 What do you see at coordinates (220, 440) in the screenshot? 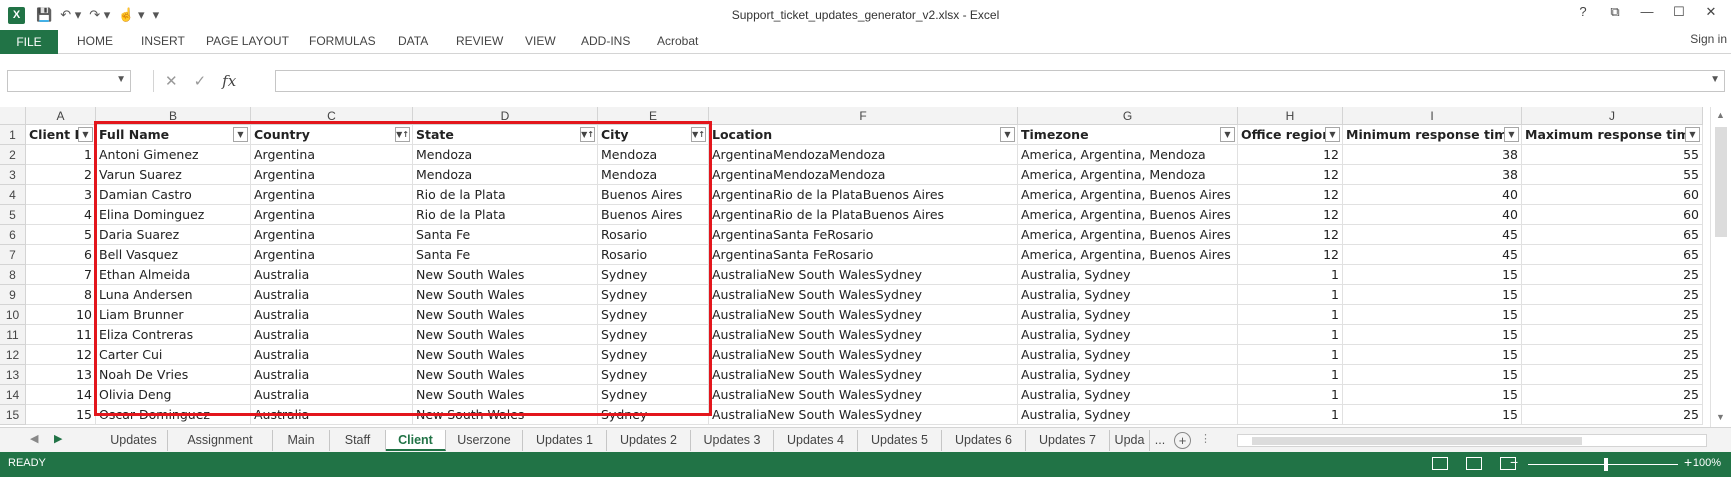
I see `sheet-tab-assignment: Assignment` at bounding box center [220, 440].